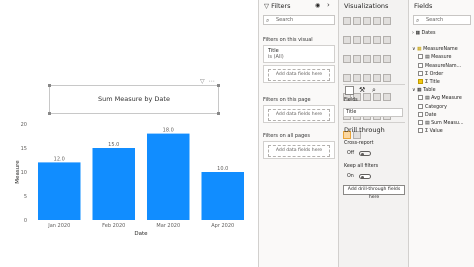 This screenshot has height=267, width=474. I want to click on table-measurename: ∨ ▦ MeasureName, so click(438, 50).